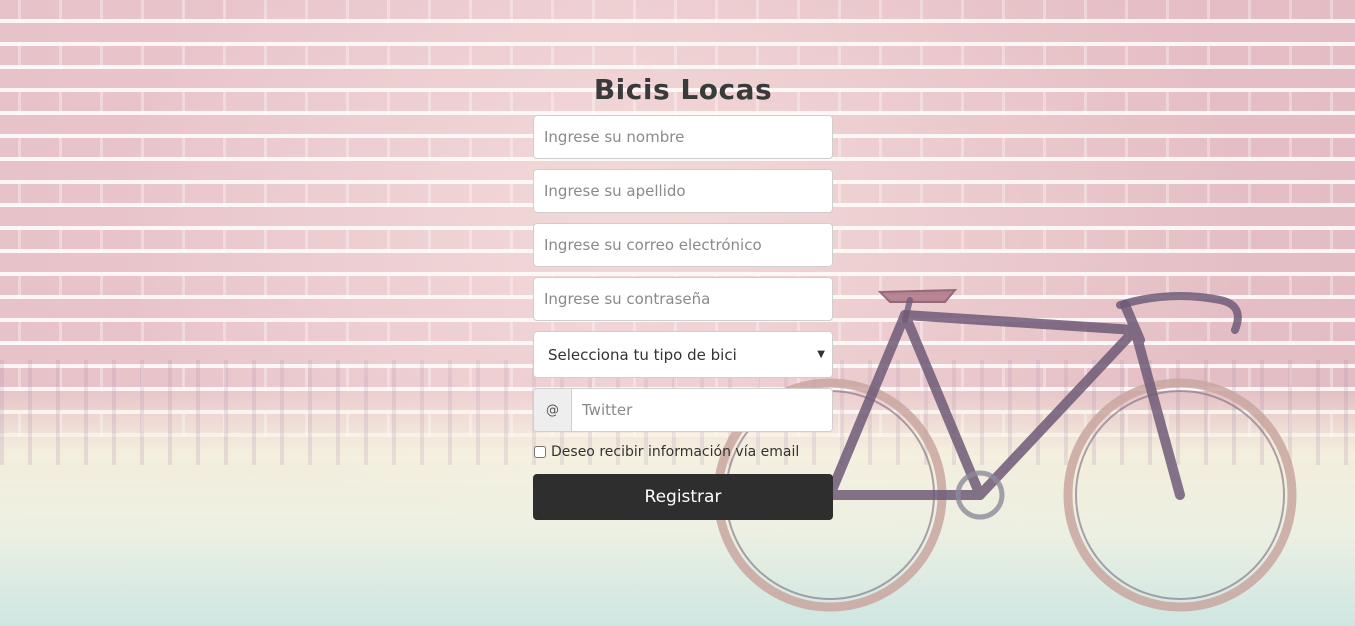  What do you see at coordinates (675, 452) in the screenshot?
I see `newsletter-label: Deseo recibir información vía email` at bounding box center [675, 452].